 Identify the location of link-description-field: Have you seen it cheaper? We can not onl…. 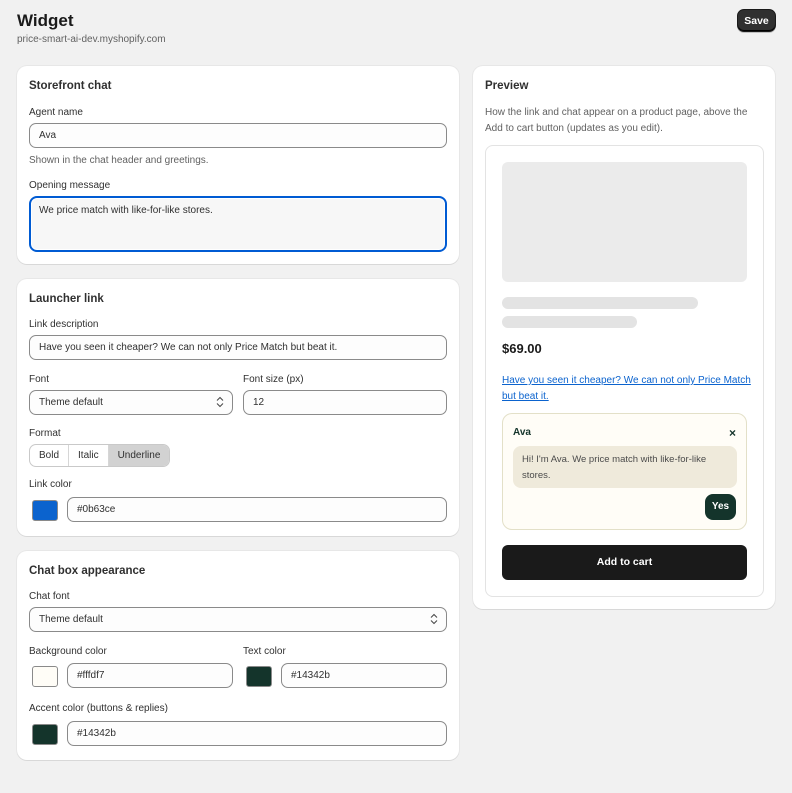
(238, 347).